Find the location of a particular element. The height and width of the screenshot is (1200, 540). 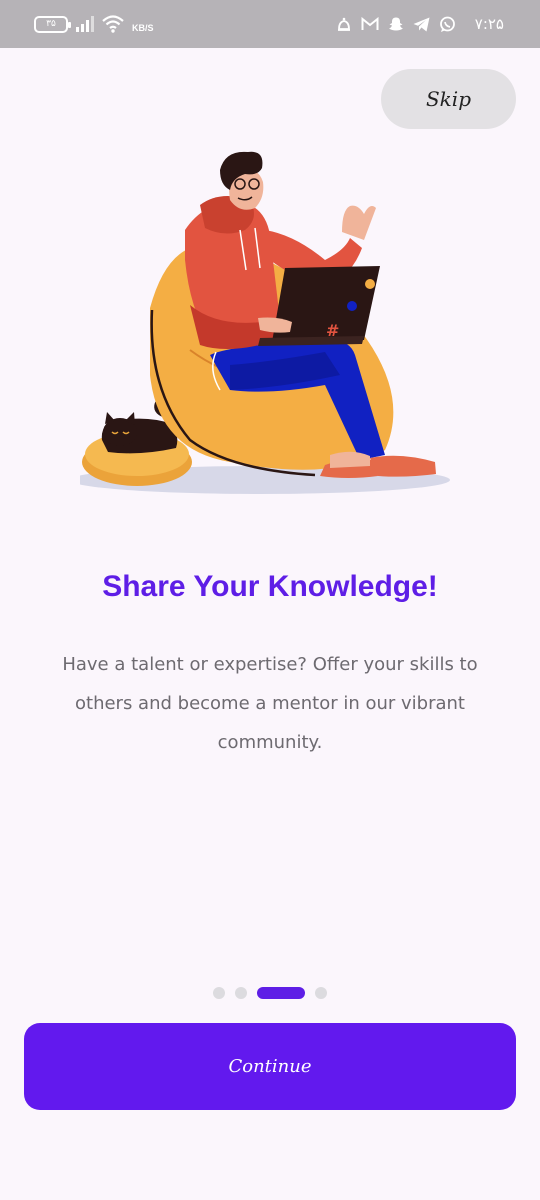

status-right-group: ۷:۲۵ is located at coordinates (419, 24).